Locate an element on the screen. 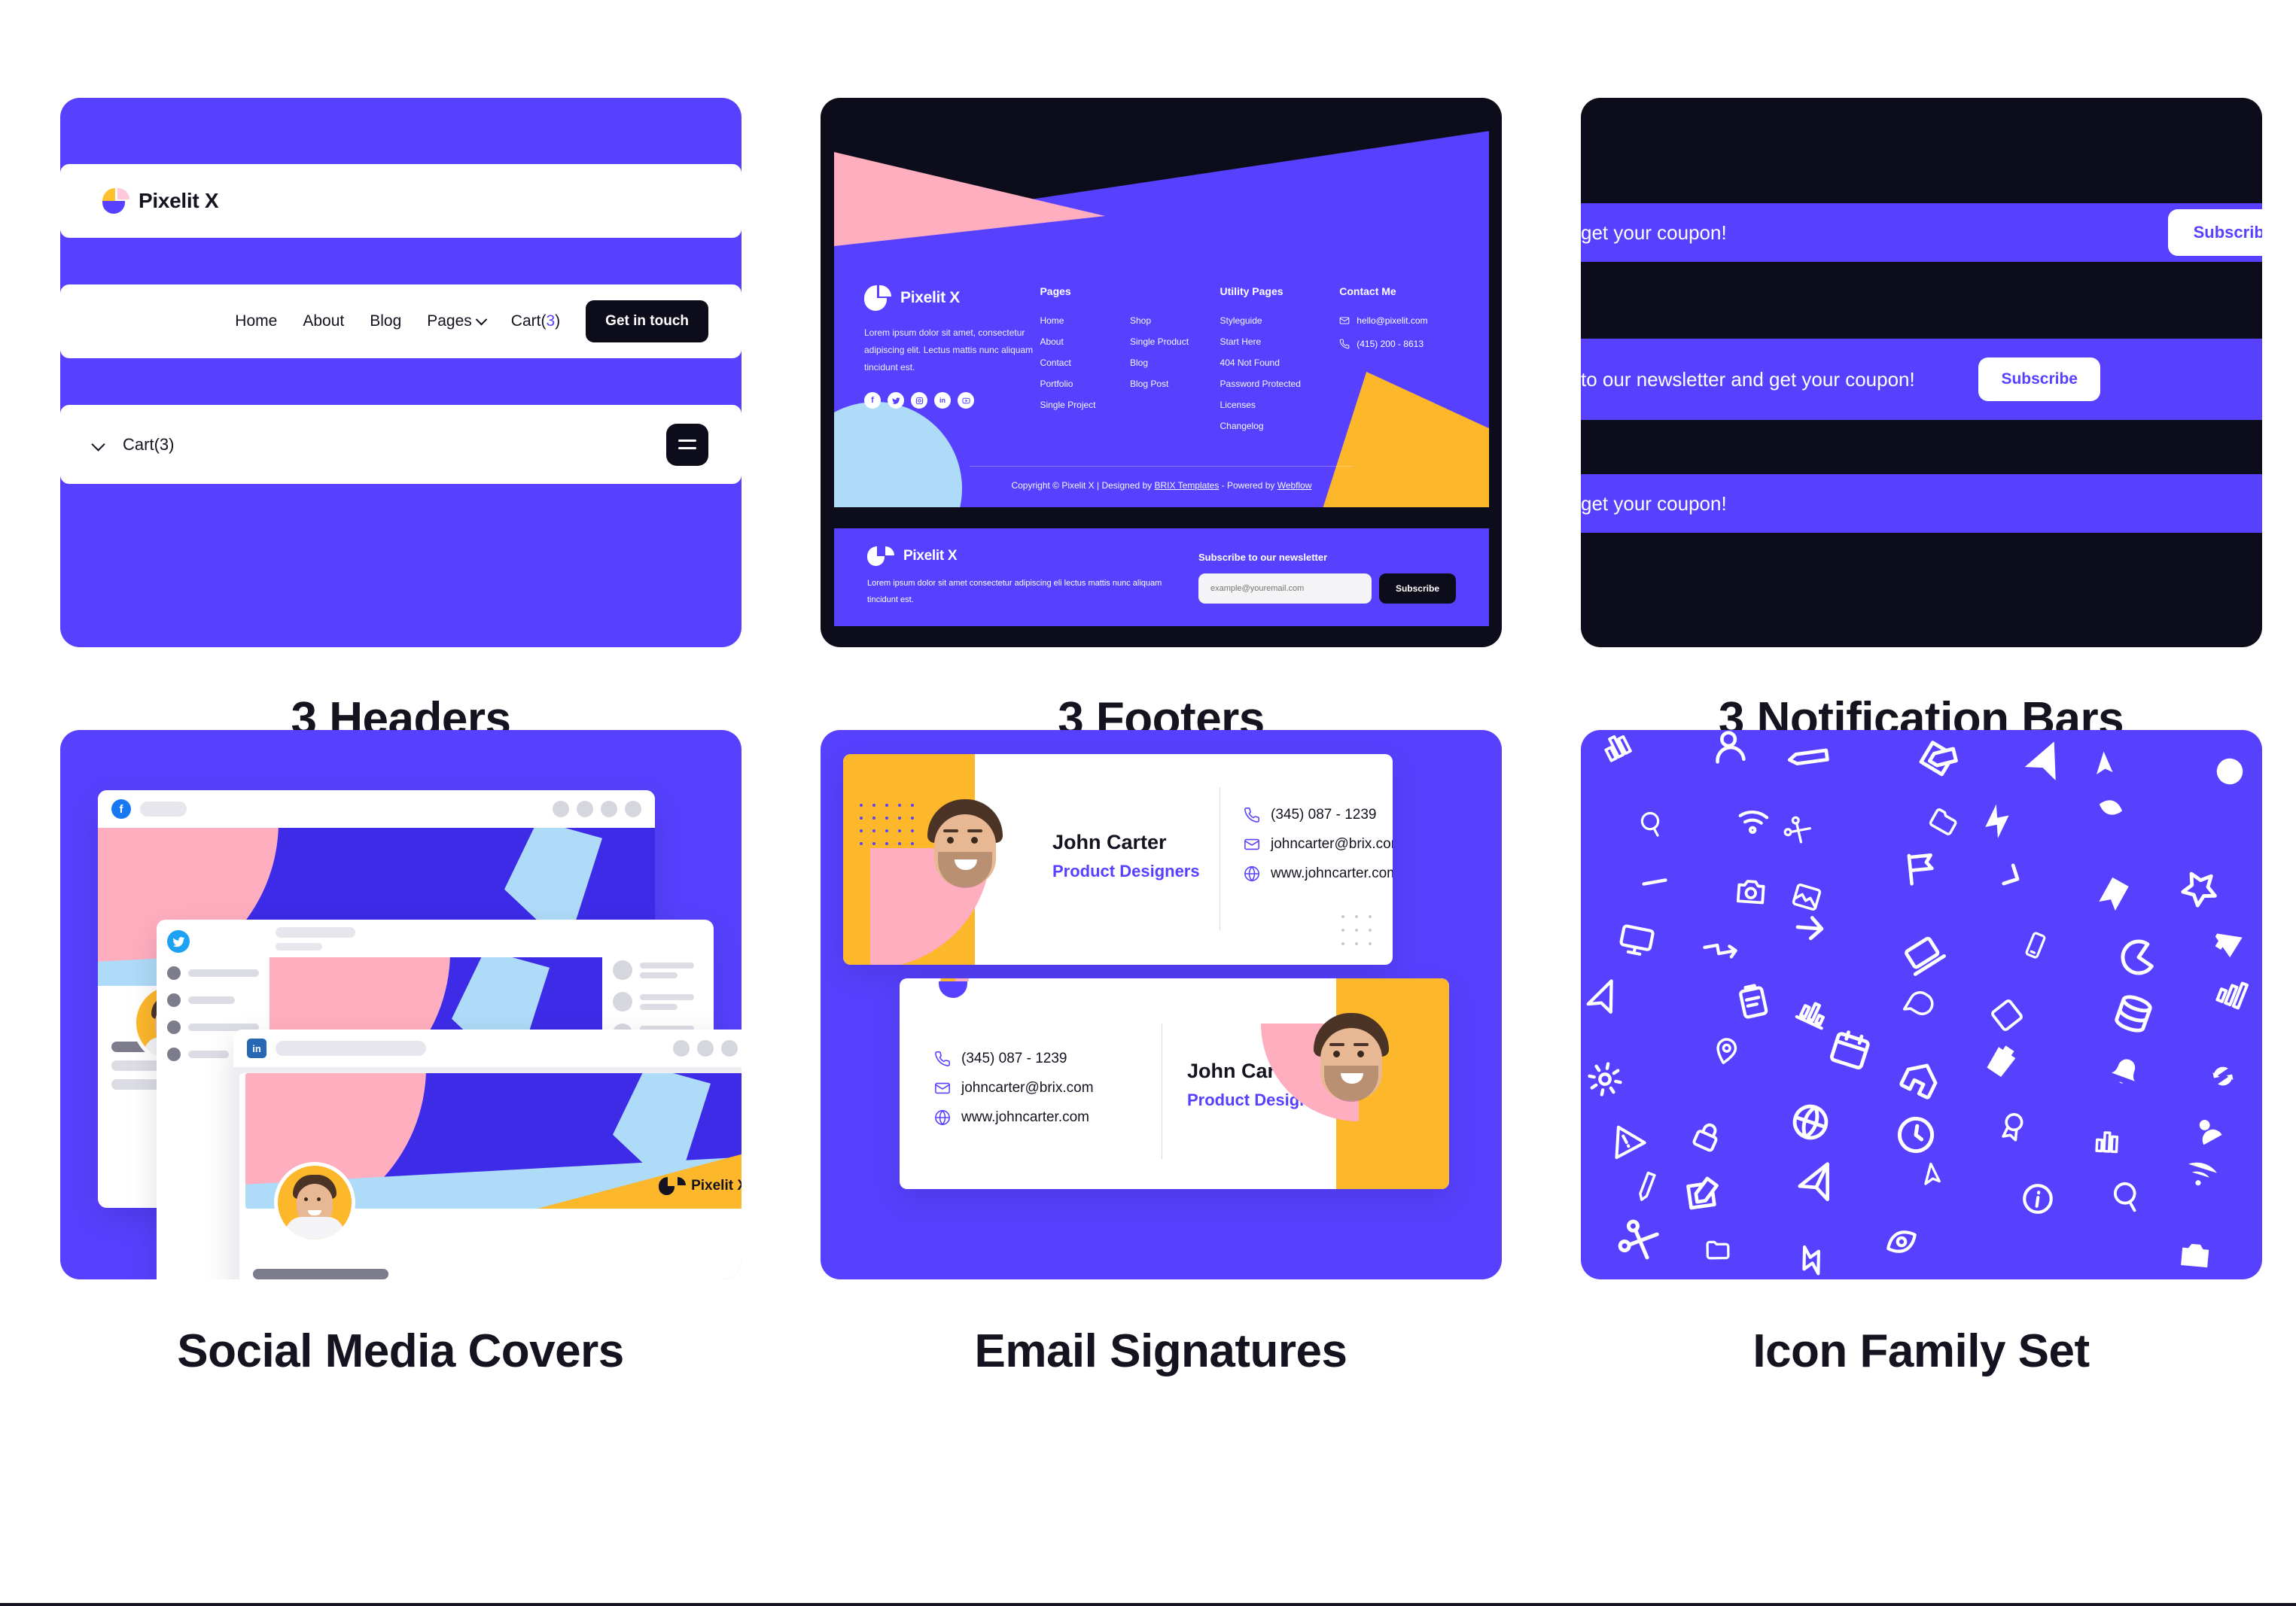 The height and width of the screenshot is (1606, 2296). notification-text: get your coupon! is located at coordinates (1654, 503).